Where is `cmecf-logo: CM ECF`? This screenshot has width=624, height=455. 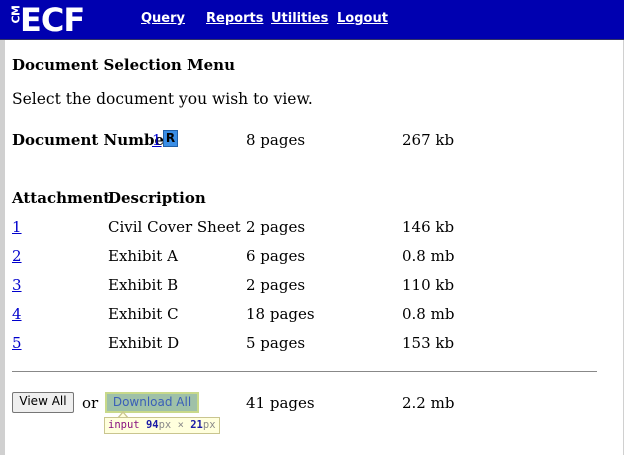
cmecf-logo: CM ECF is located at coordinates (51, 20).